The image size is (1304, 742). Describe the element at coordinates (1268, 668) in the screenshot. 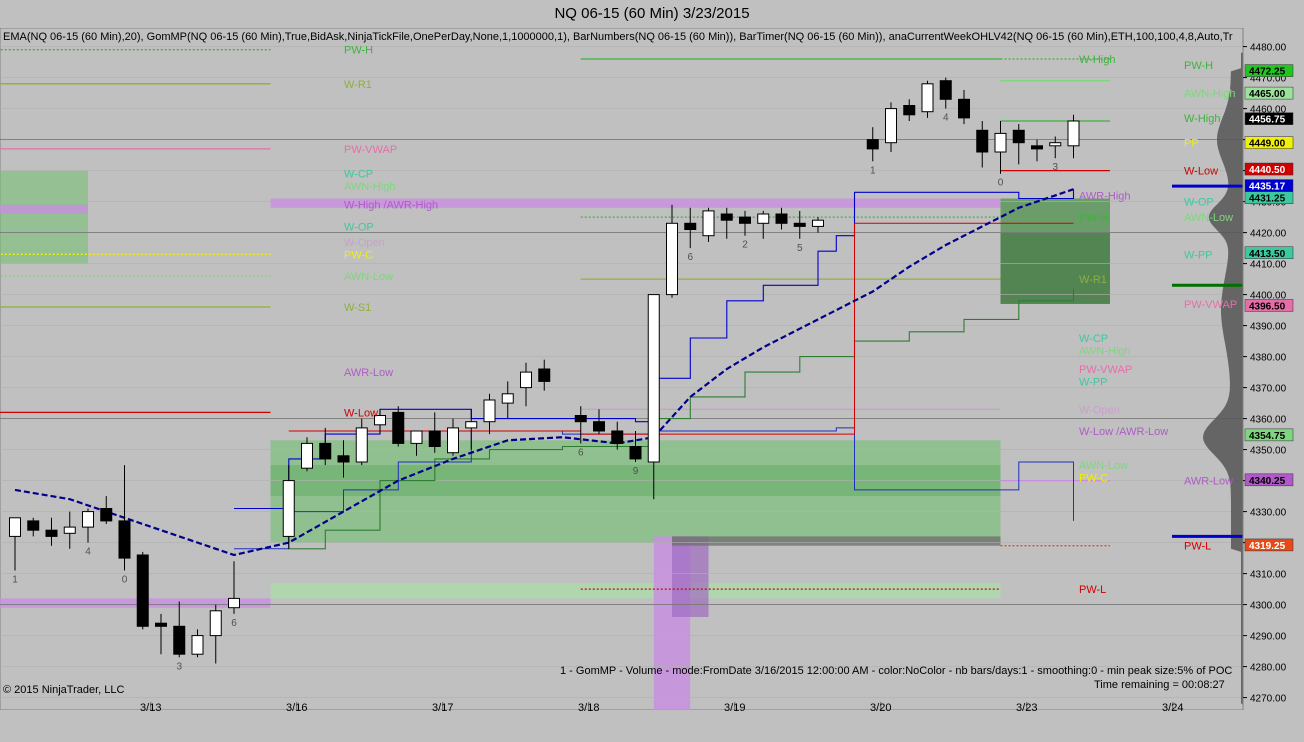

I see `price-tick-label: 4280.00` at that location.